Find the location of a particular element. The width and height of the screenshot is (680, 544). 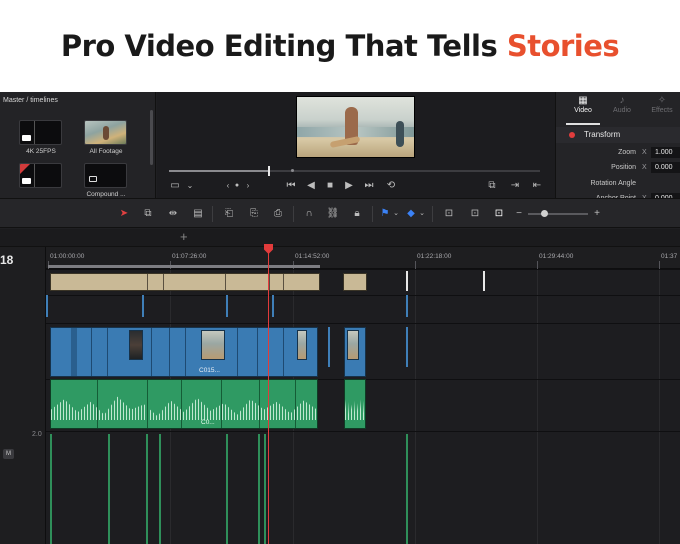

dynamic-trim-icon: ⇹ is located at coordinates (173, 214).